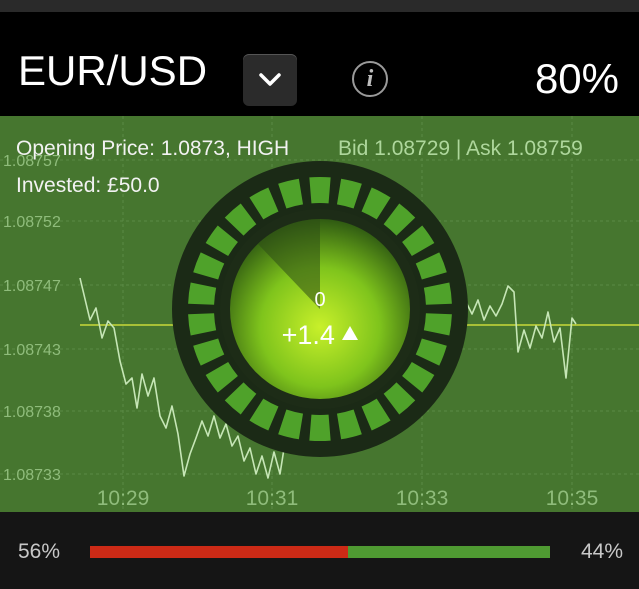 The width and height of the screenshot is (639, 589). What do you see at coordinates (32, 286) in the screenshot?
I see `y-tick-label: 1.08747` at bounding box center [32, 286].